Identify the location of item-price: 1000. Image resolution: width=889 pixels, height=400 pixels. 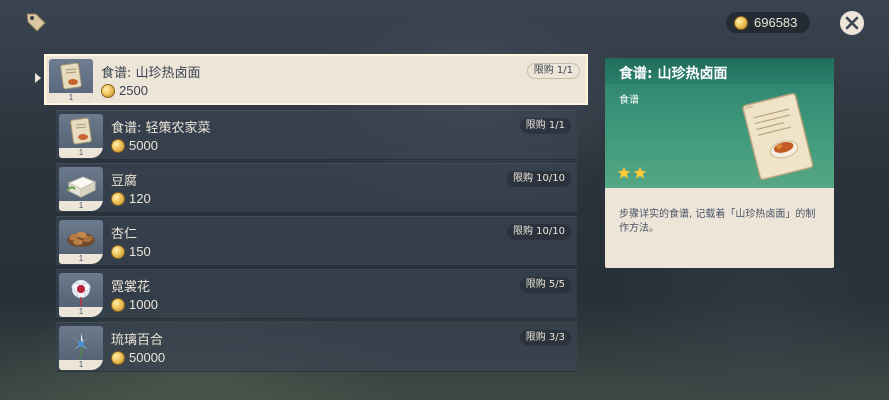
(134, 304).